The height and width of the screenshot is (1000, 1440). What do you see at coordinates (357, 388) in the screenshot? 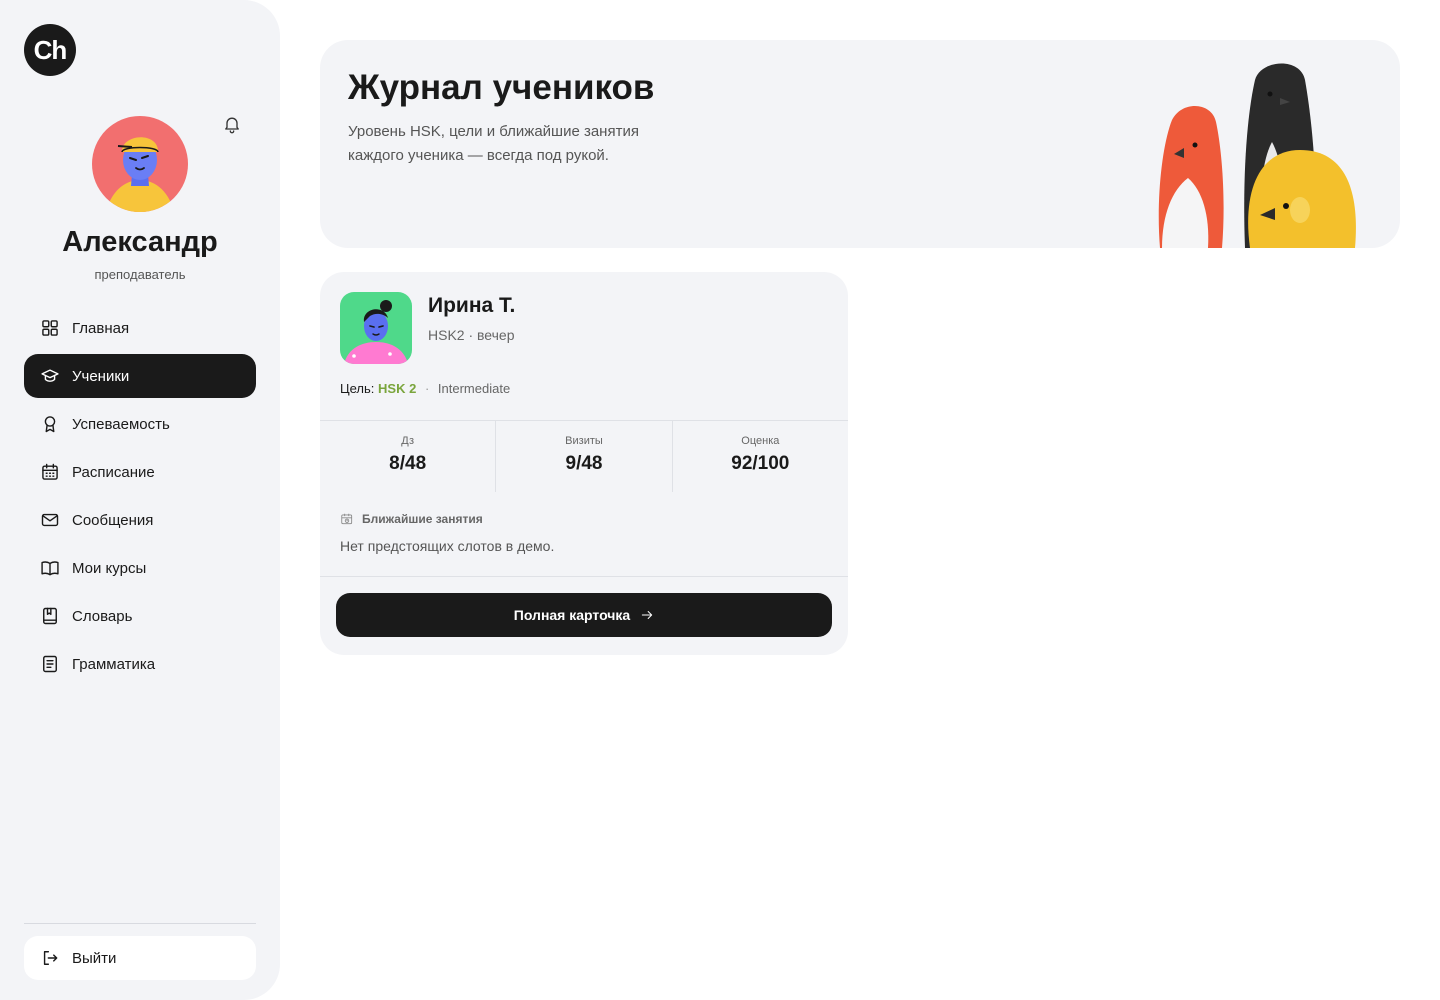
I see `goal-label: Цель:` at bounding box center [357, 388].